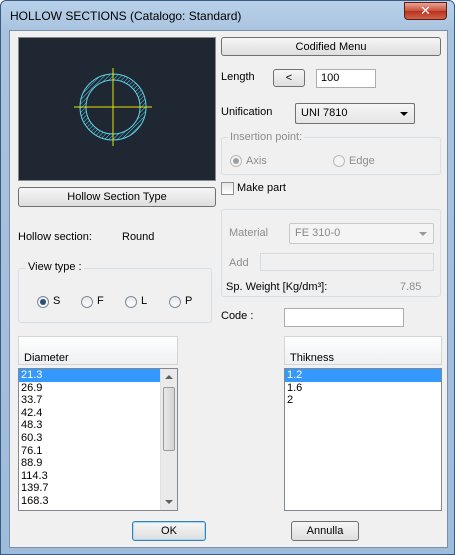  Describe the element at coordinates (238, 77) in the screenshot. I see `length-label: Length` at that location.